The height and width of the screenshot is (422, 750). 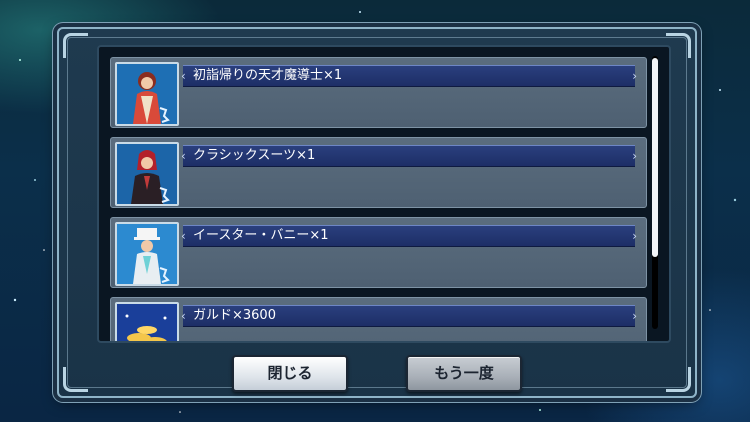 What do you see at coordinates (655, 157) in the screenshot?
I see `scrollbar-thumb` at bounding box center [655, 157].